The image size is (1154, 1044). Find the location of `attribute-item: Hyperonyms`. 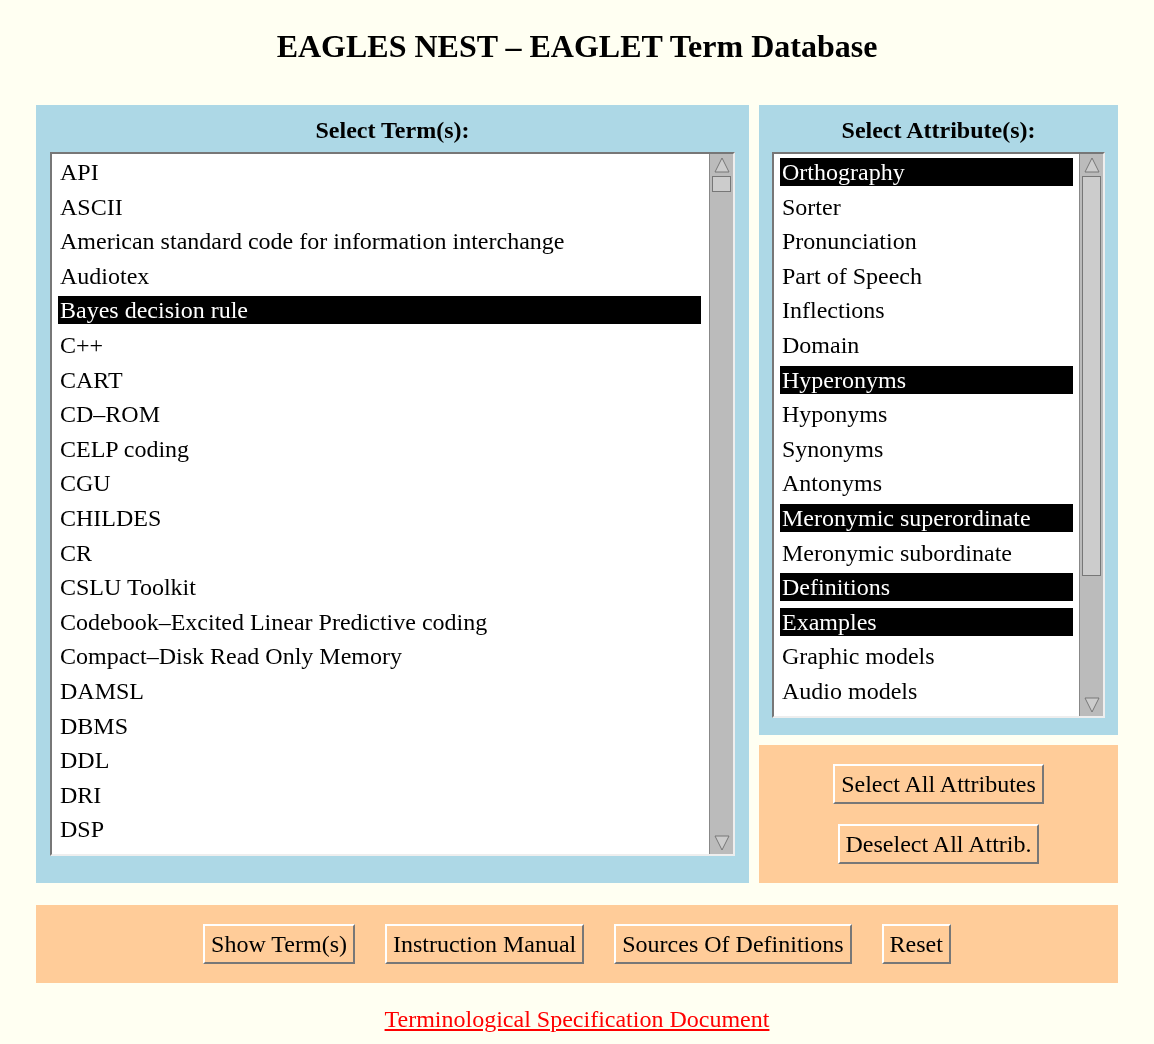

attribute-item: Hyperonyms is located at coordinates (926, 379).